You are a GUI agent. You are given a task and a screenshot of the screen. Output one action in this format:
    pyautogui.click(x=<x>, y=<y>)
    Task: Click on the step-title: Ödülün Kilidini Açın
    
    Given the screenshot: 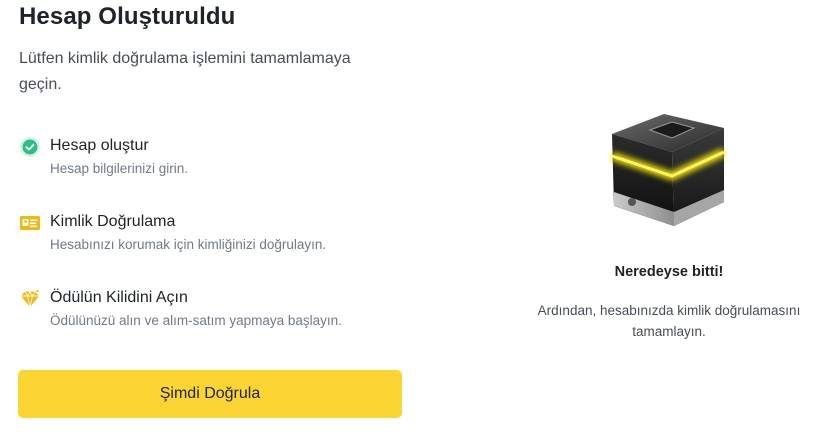 What is the action you would take?
    pyautogui.click(x=119, y=297)
    